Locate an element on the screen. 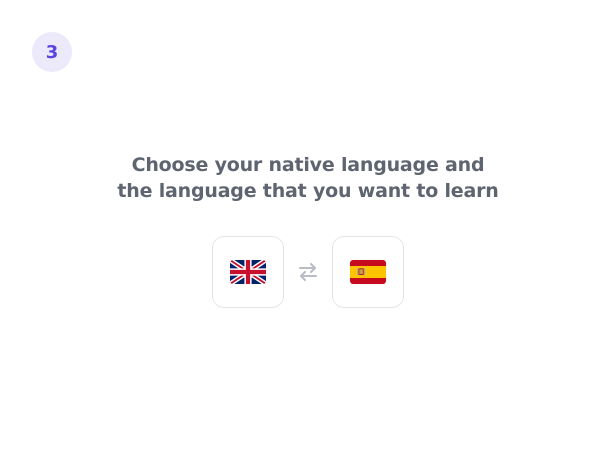 The width and height of the screenshot is (616, 460). swap-languages-button is located at coordinates (308, 272).